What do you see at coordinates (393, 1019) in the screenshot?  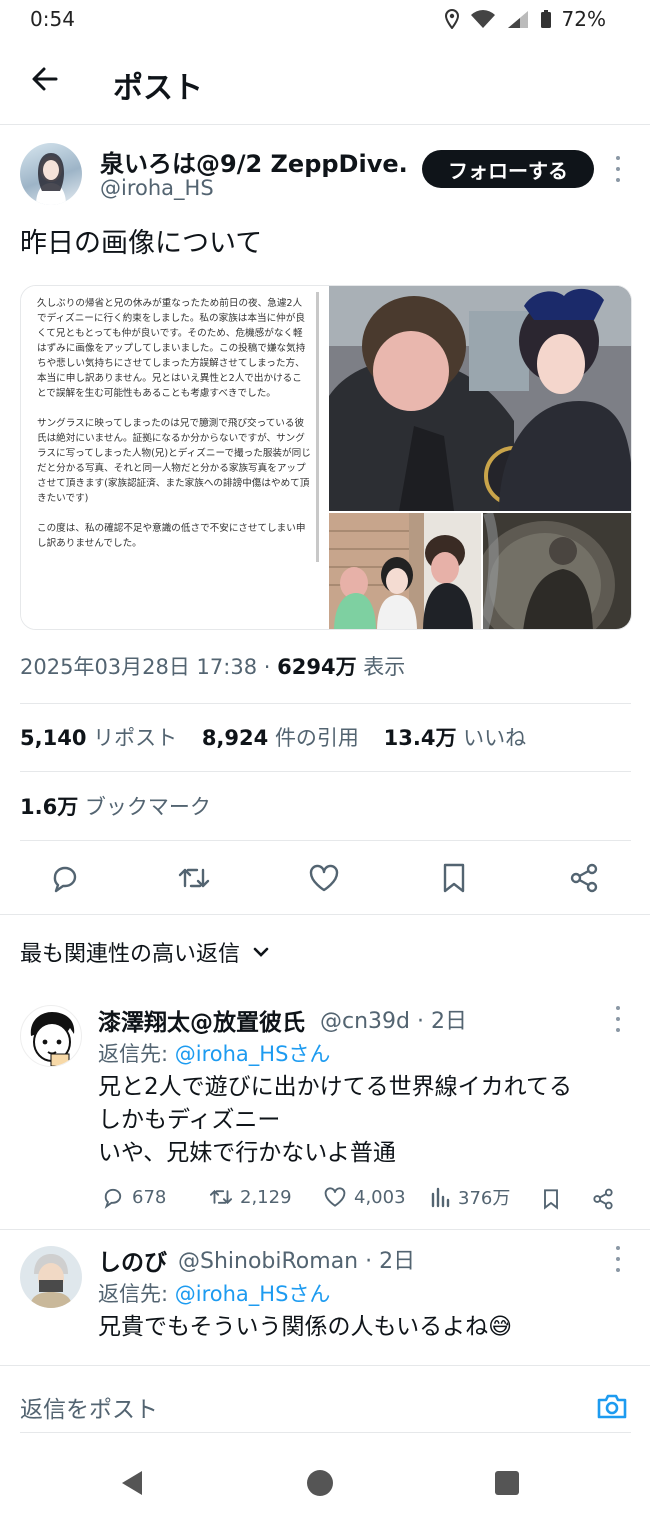 I see `reply-handle-time: @cn39d · 2日` at bounding box center [393, 1019].